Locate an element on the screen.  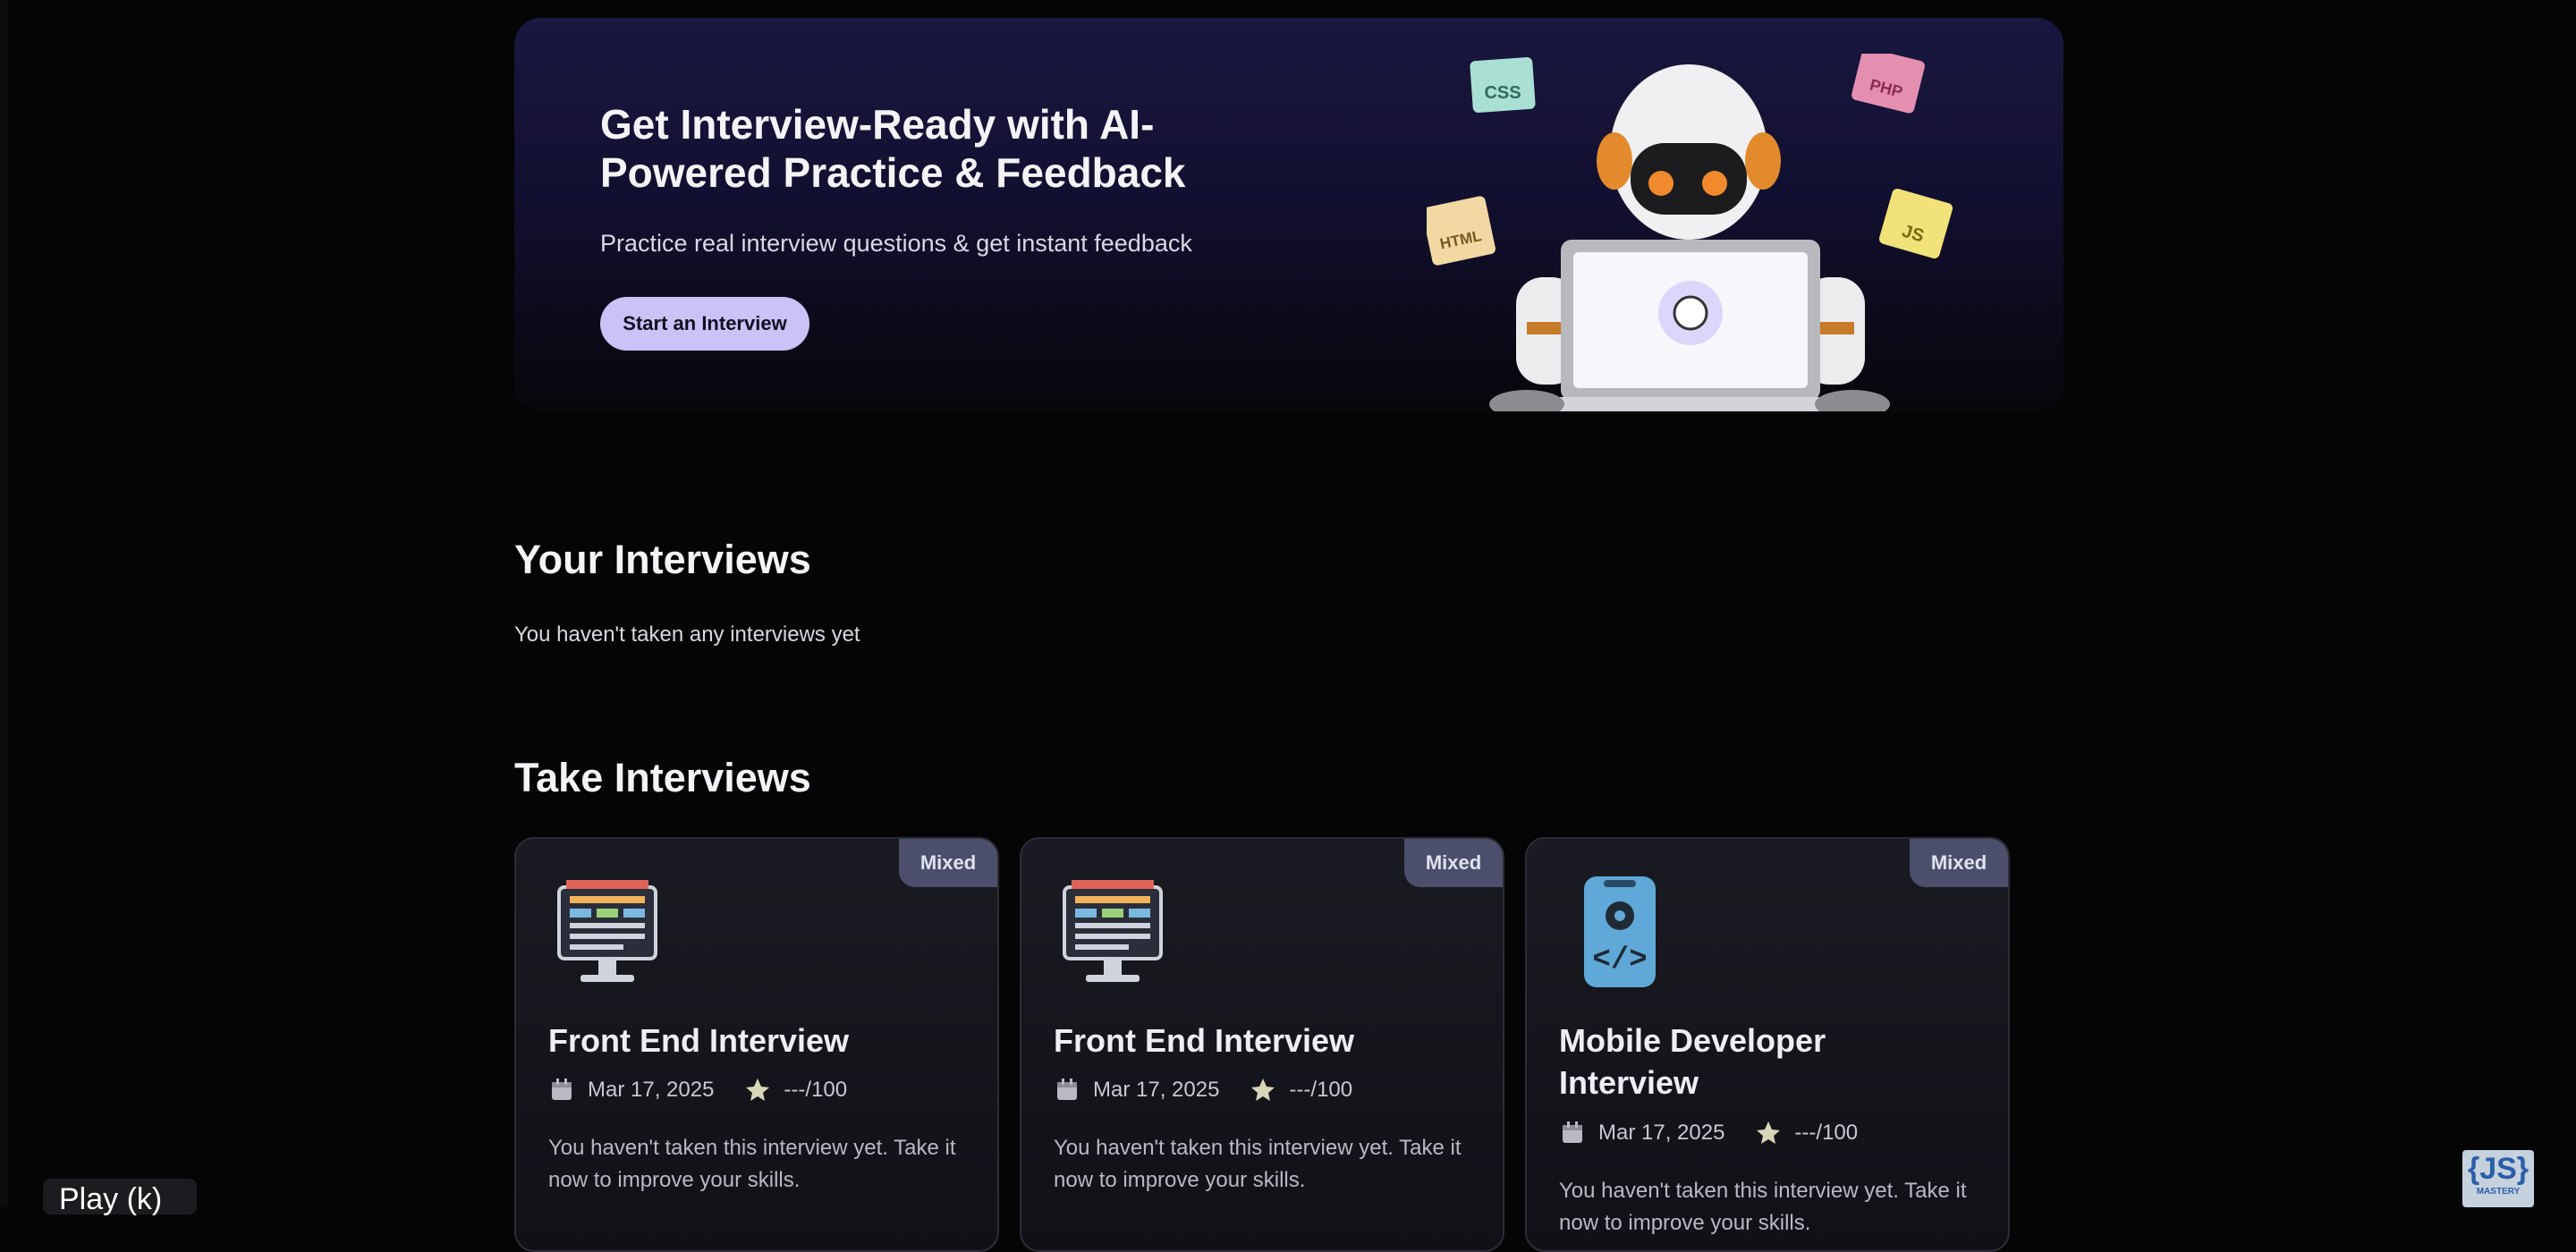
php-sticker-icon: PHP is located at coordinates (1888, 80).